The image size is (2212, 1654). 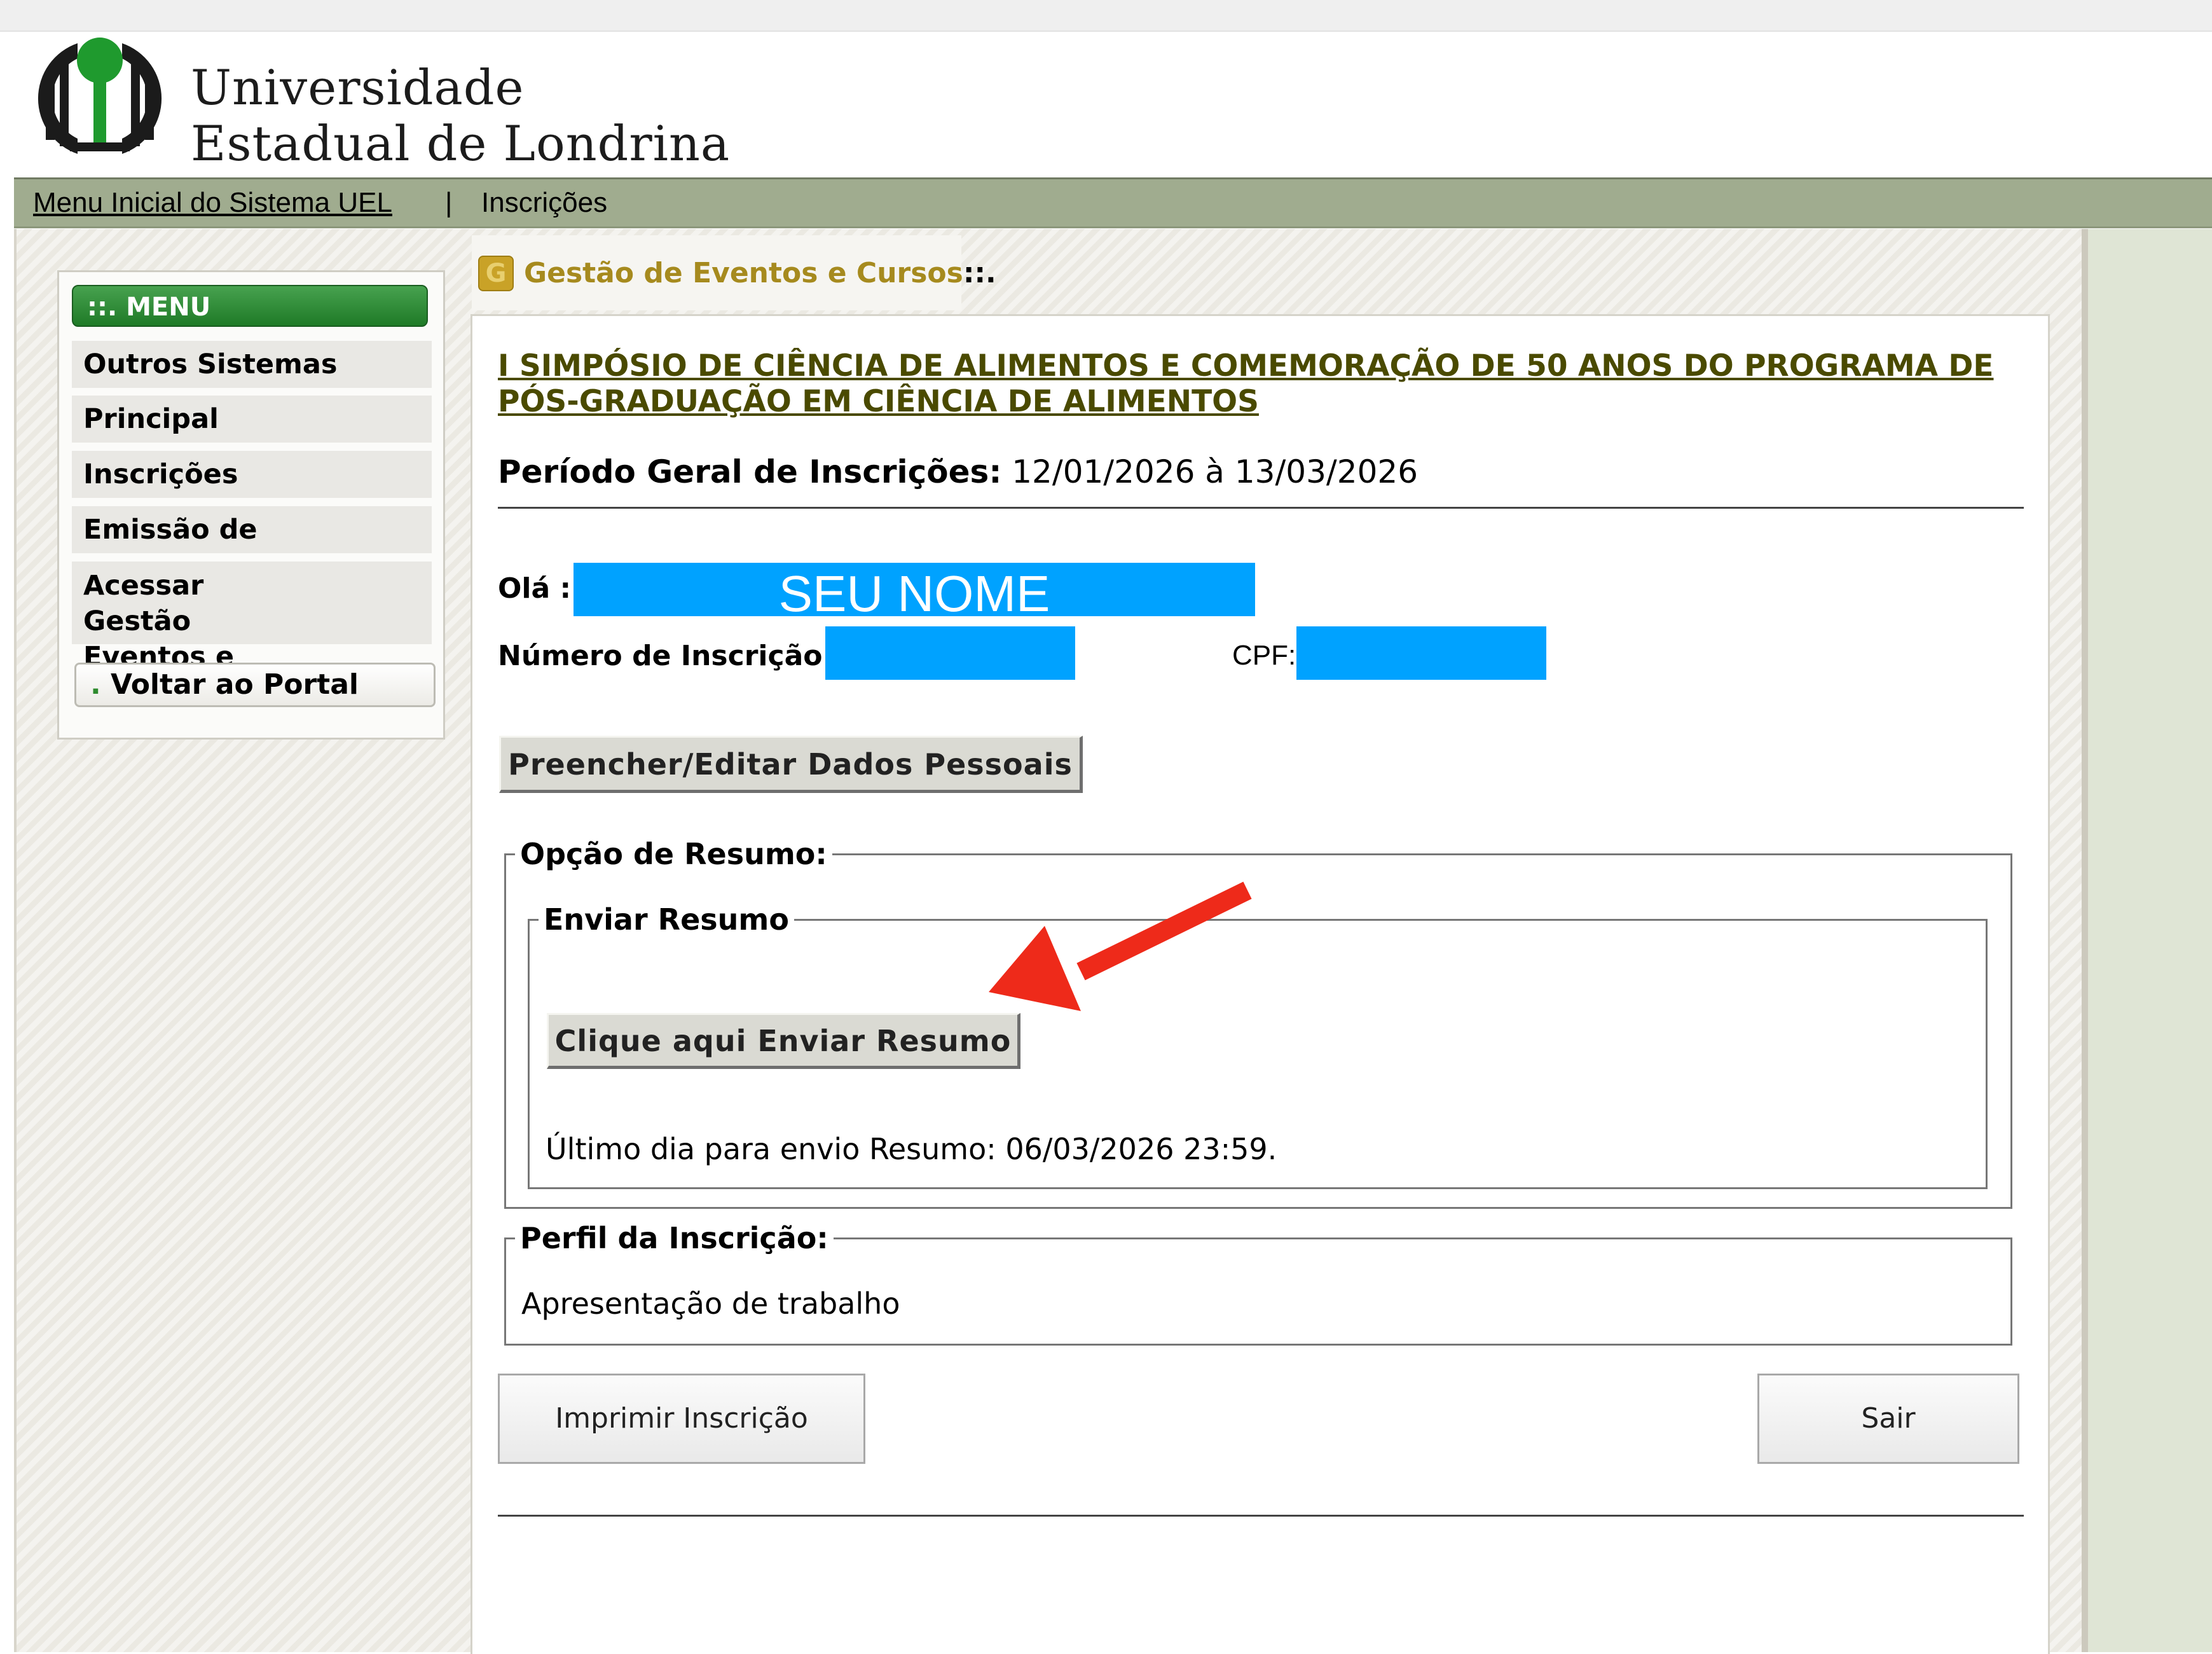 I want to click on sidebar-item-principal: Principal, so click(x=252, y=419).